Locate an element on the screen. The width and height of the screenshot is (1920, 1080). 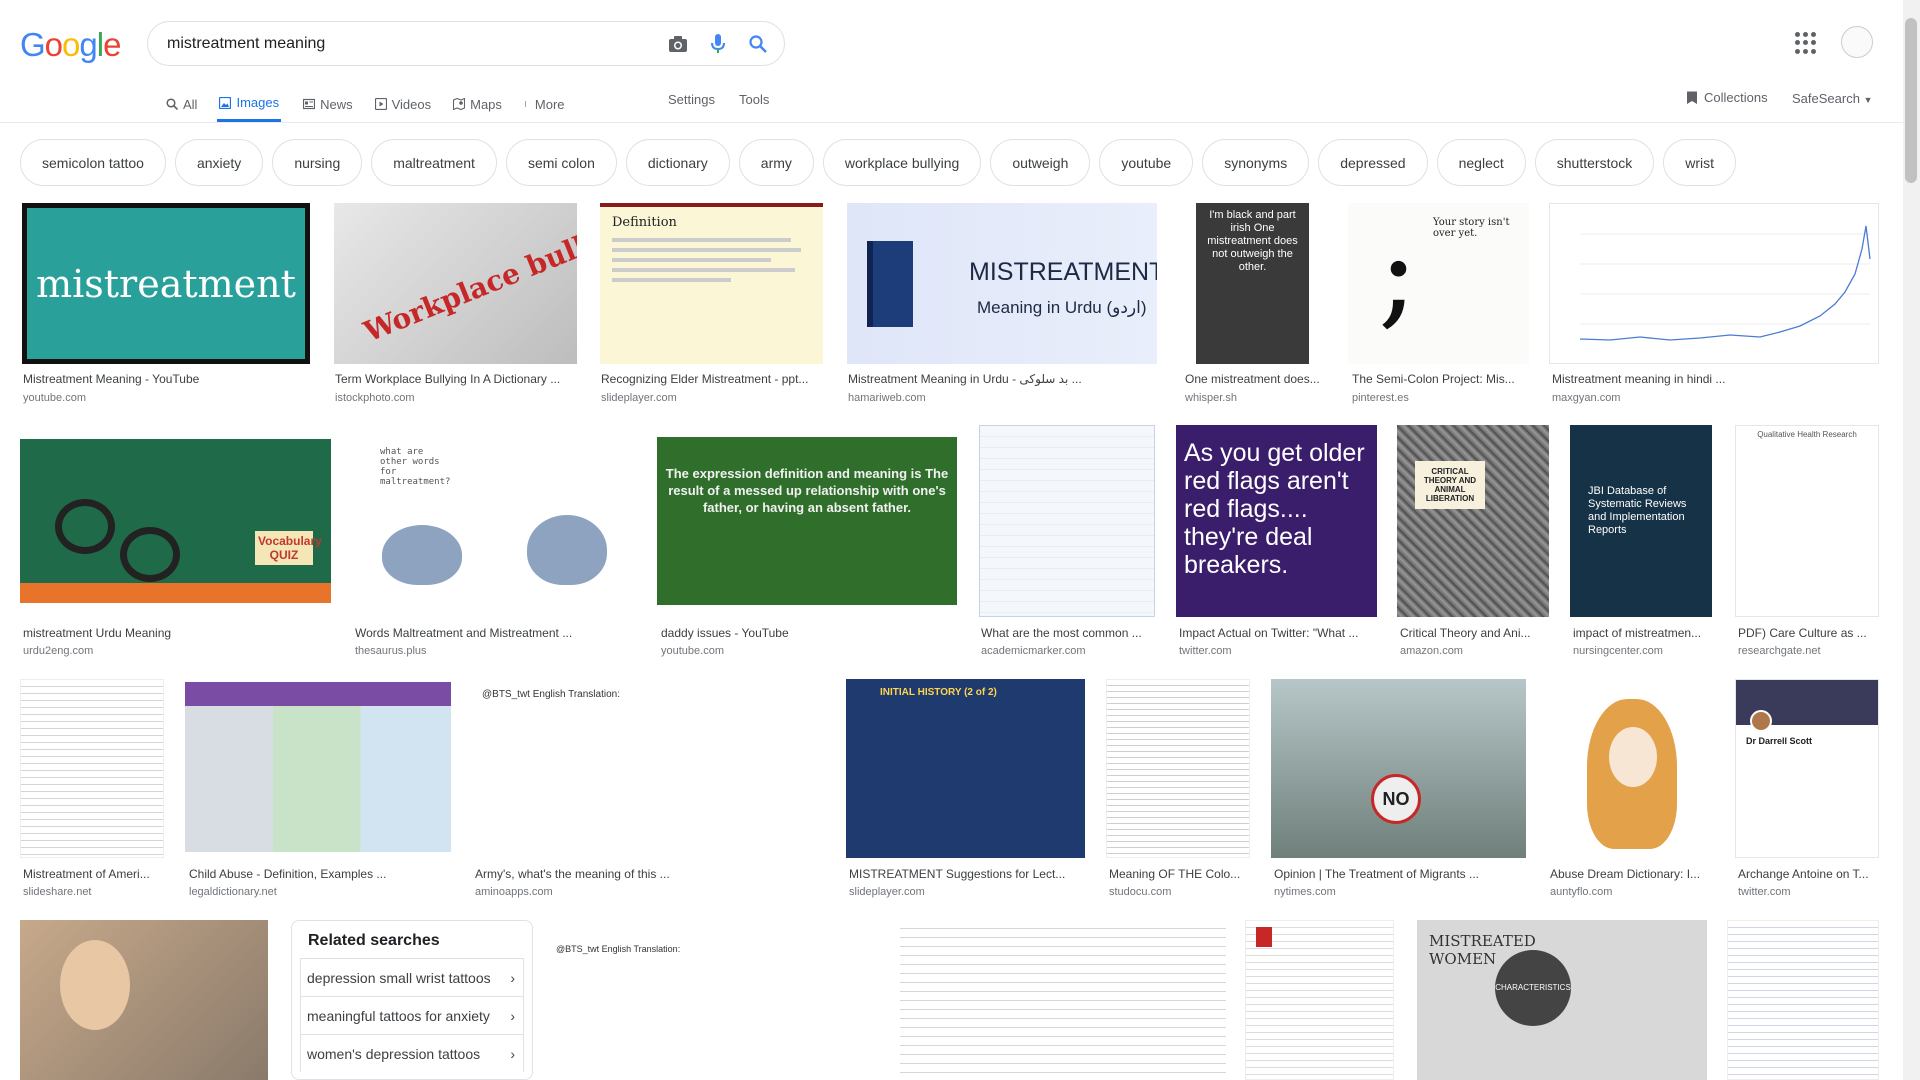
tab-news: News is located at coordinates (328, 104).